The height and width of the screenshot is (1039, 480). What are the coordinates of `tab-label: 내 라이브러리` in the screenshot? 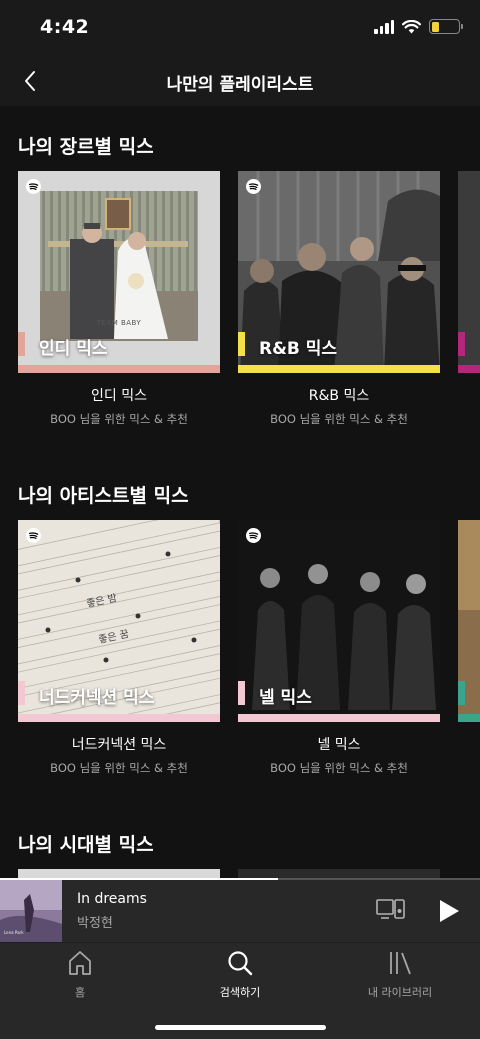 It's located at (400, 992).